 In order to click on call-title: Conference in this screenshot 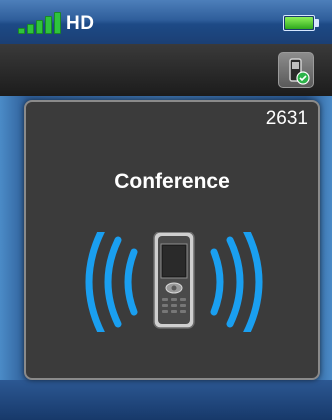, I will do `click(172, 181)`.